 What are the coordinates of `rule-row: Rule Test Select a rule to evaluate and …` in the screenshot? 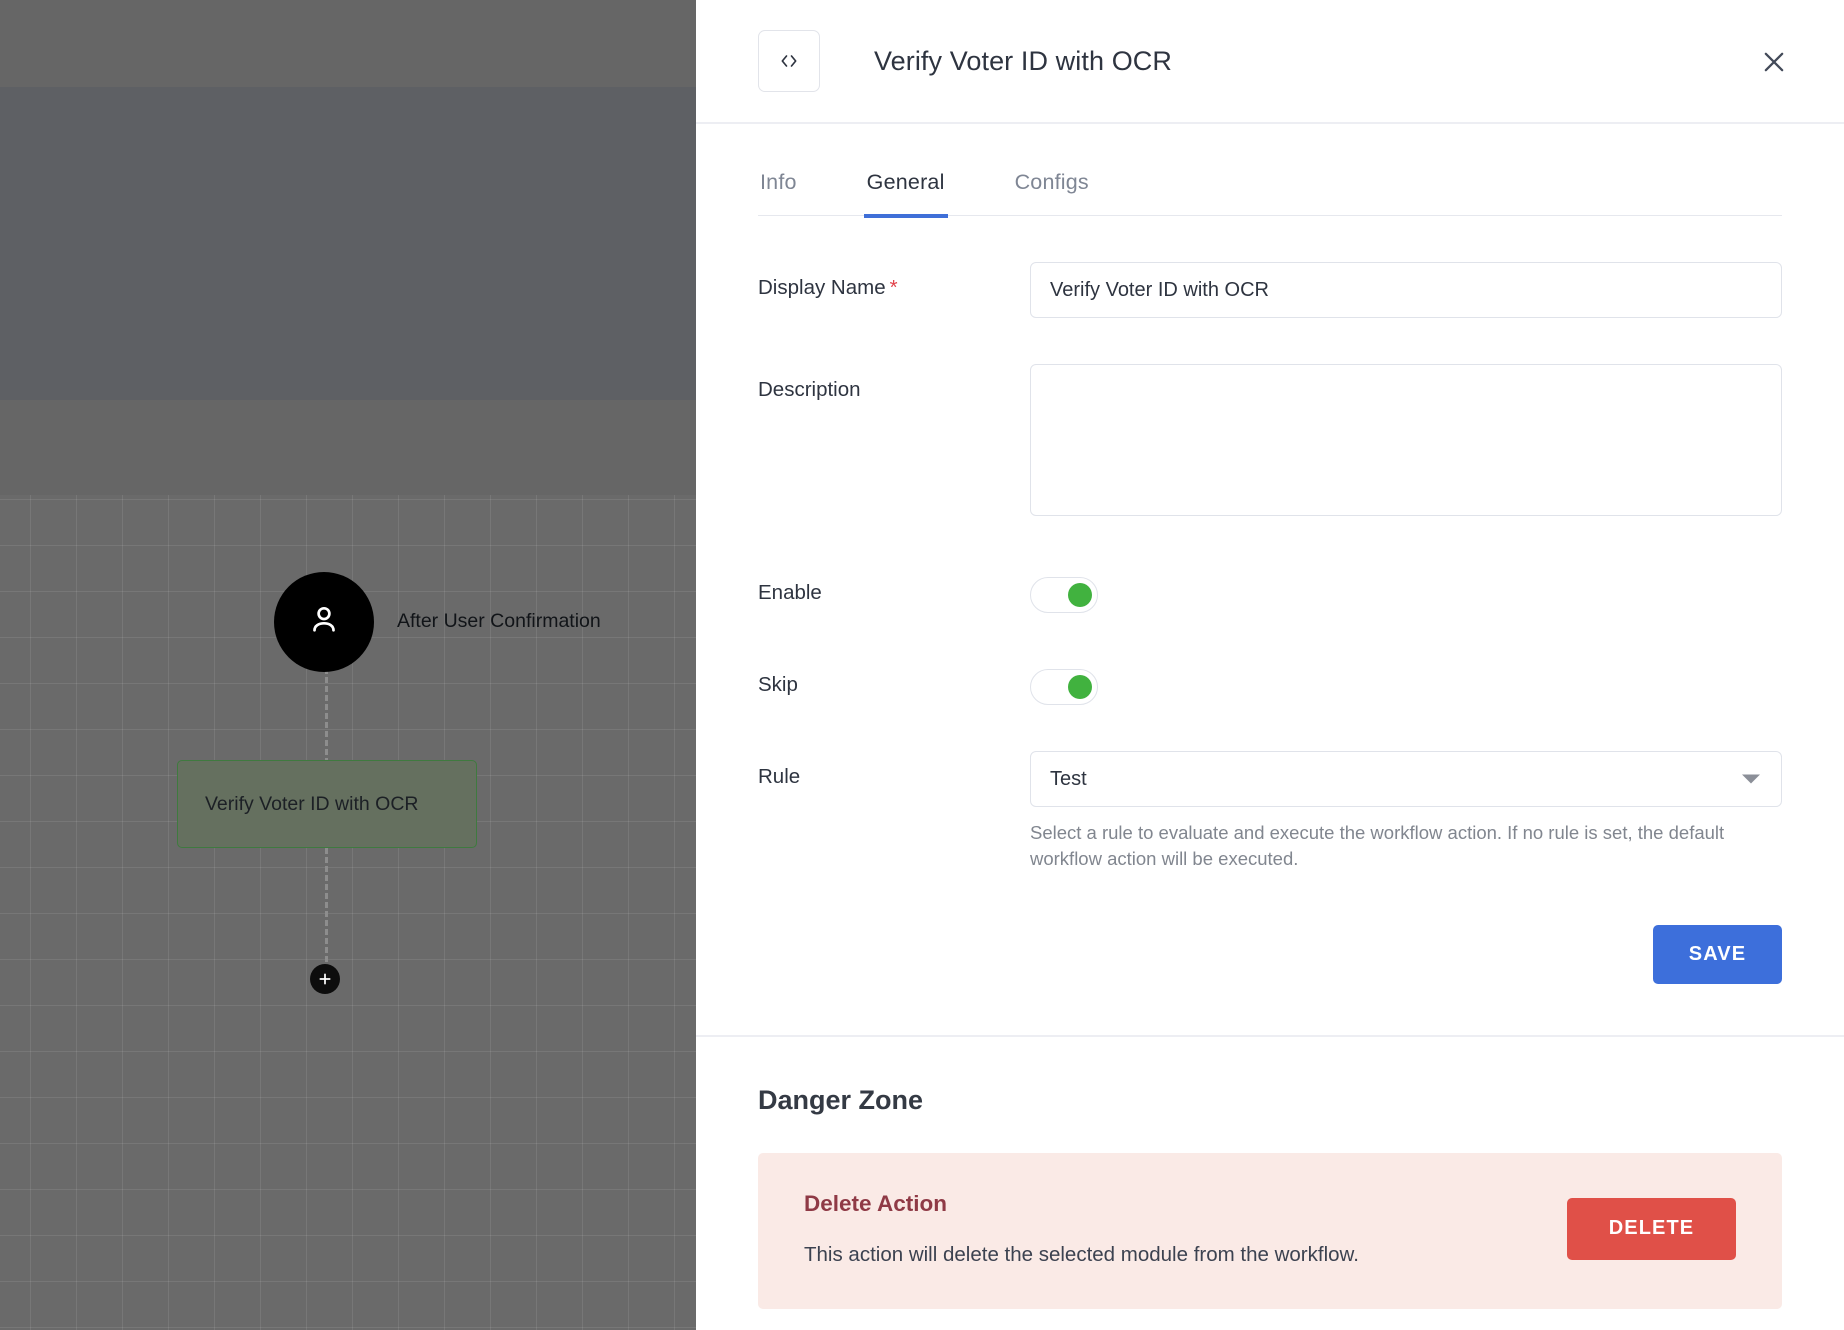 It's located at (1270, 812).